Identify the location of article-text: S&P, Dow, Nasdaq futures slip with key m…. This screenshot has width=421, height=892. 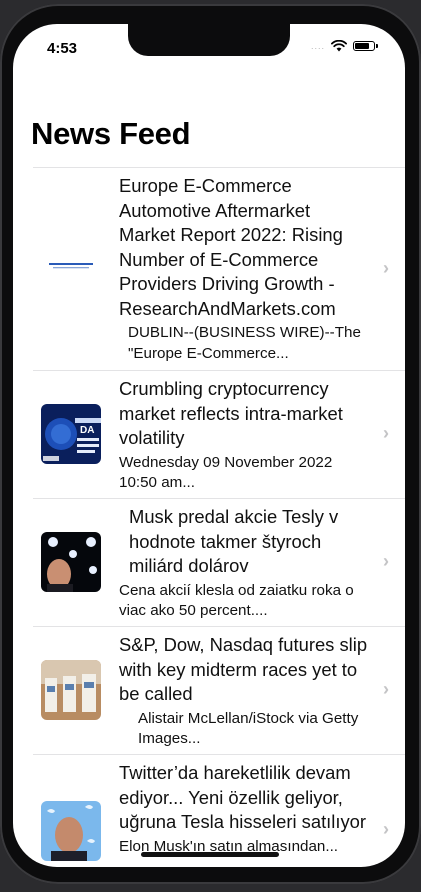
(244, 691).